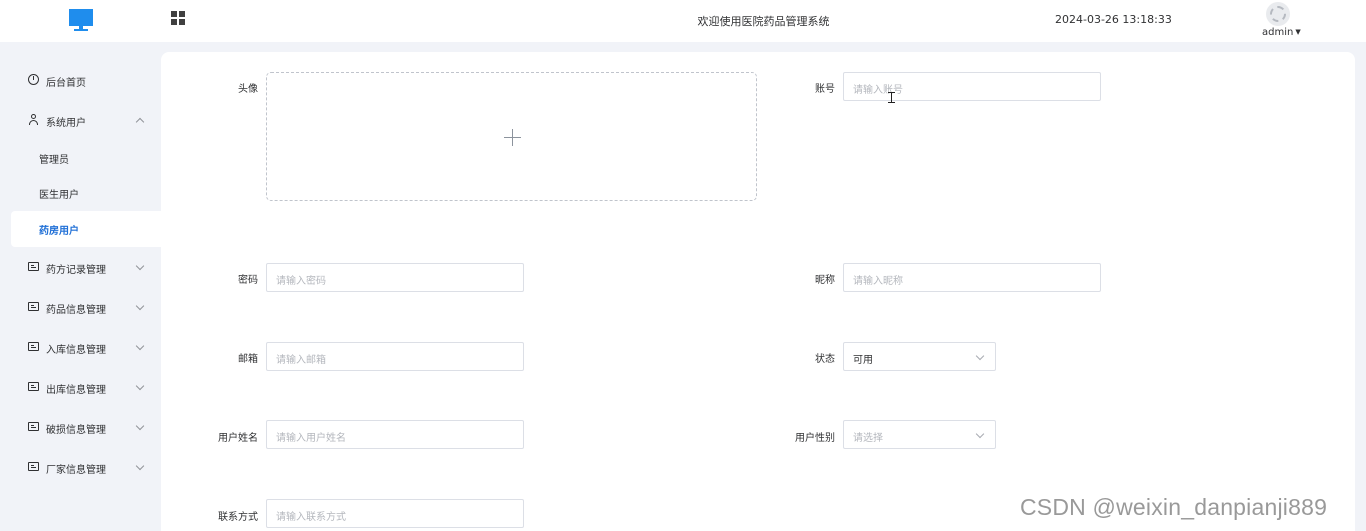 Image resolution: width=1366 pixels, height=531 pixels. What do you see at coordinates (395, 277) in the screenshot?
I see `password-input: 请输入密码` at bounding box center [395, 277].